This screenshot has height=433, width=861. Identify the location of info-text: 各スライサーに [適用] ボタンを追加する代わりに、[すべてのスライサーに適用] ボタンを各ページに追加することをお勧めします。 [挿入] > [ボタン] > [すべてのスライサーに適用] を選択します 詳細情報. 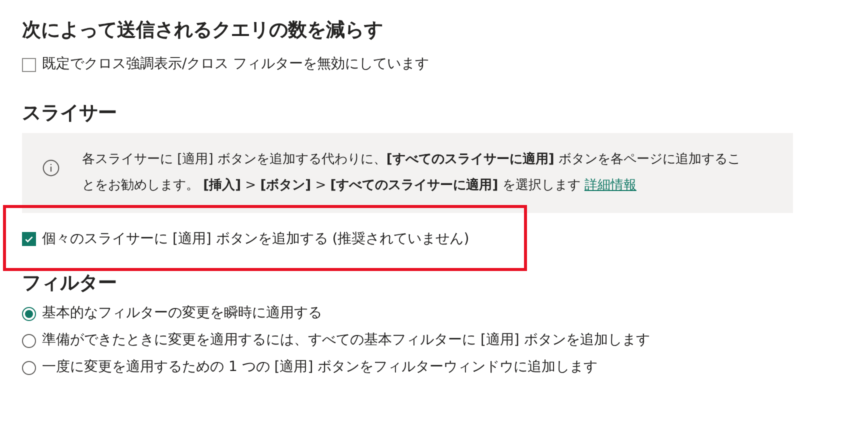
(411, 172).